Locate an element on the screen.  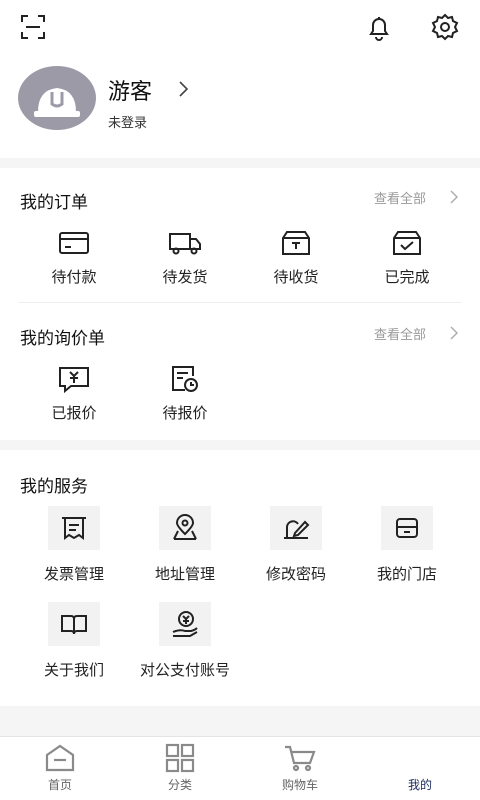
order-completed: 已完成 is located at coordinates (407, 257).